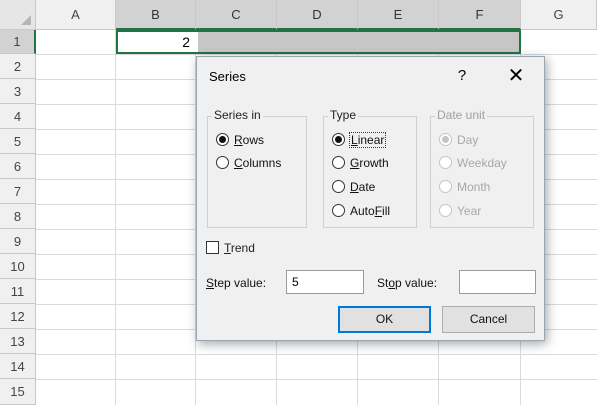 This screenshot has width=597, height=405. Describe the element at coordinates (469, 211) in the screenshot. I see `year-label: Year` at that location.